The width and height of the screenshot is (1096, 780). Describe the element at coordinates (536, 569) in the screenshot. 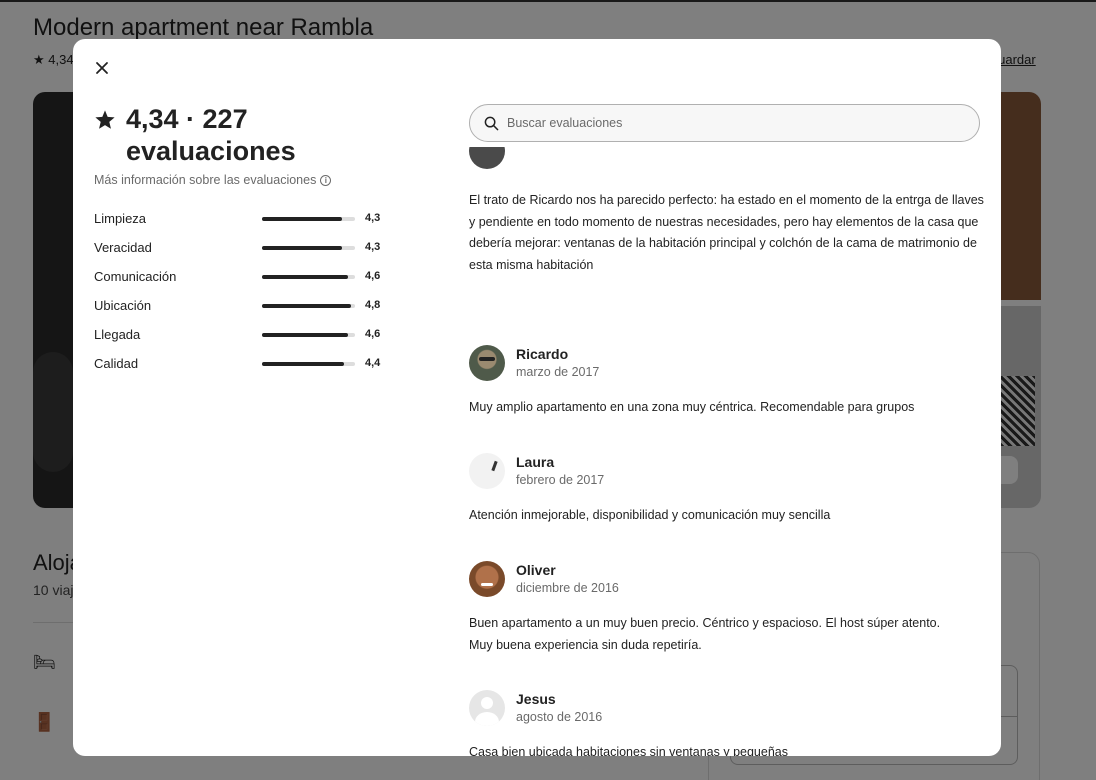

I see `reviewer-name: Oliver` at that location.